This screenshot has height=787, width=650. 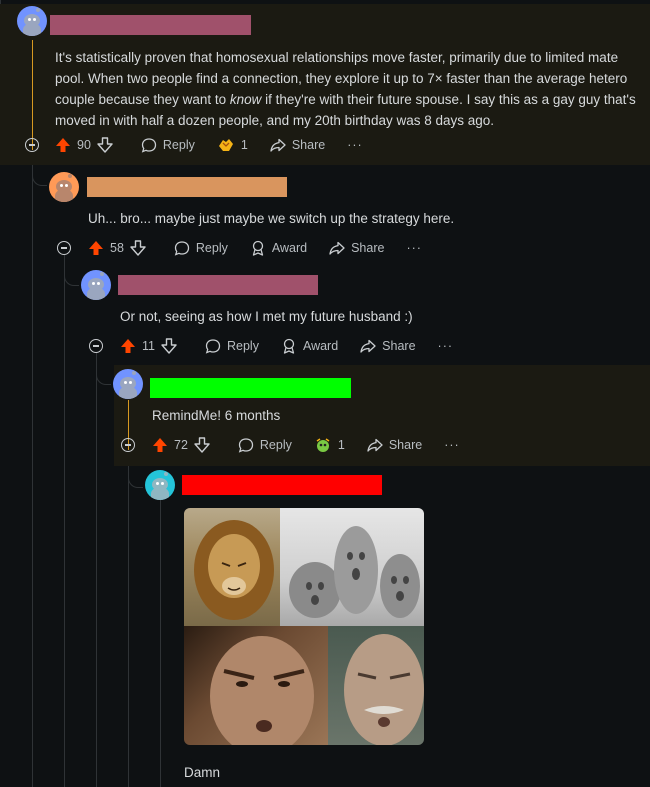 I want to click on comment-actions: 90 Reply 1 Share ···, so click(x=220, y=145).